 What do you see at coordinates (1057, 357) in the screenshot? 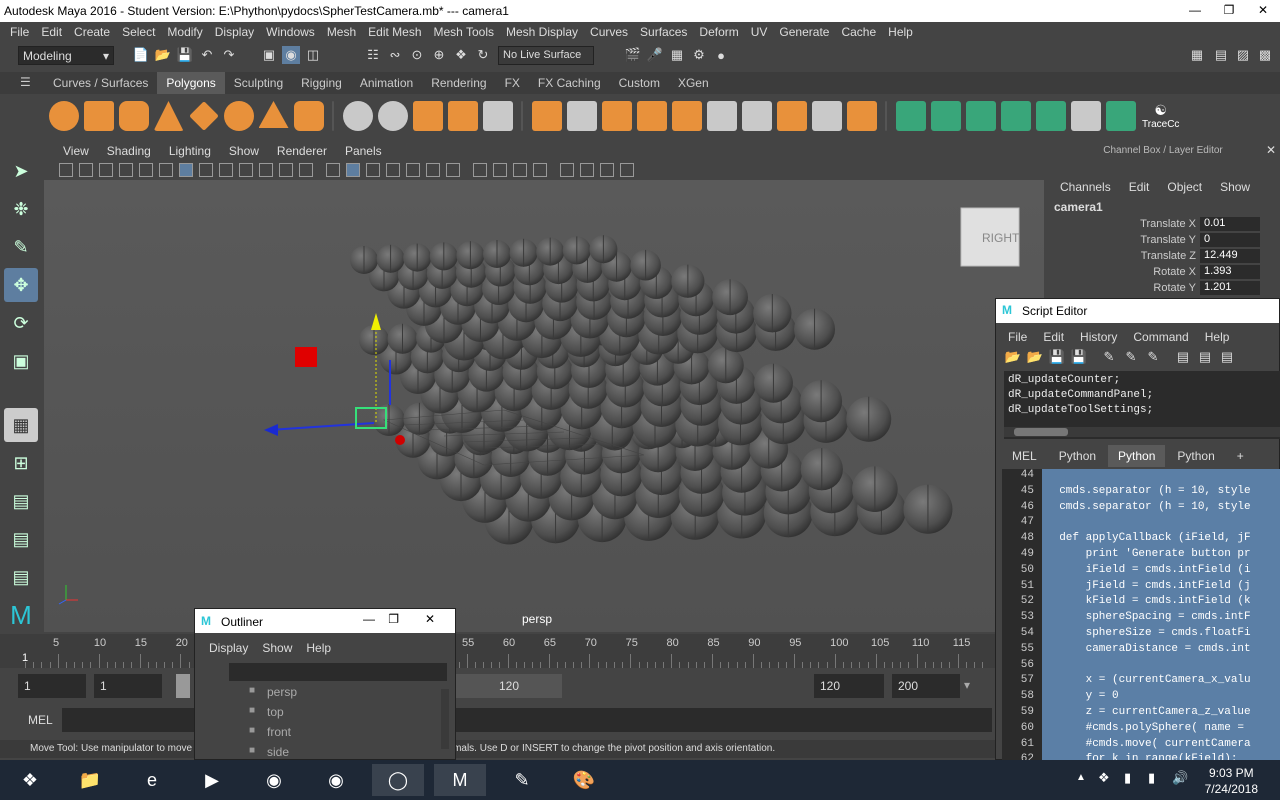
I see `save-script-icon: 💾` at bounding box center [1057, 357].